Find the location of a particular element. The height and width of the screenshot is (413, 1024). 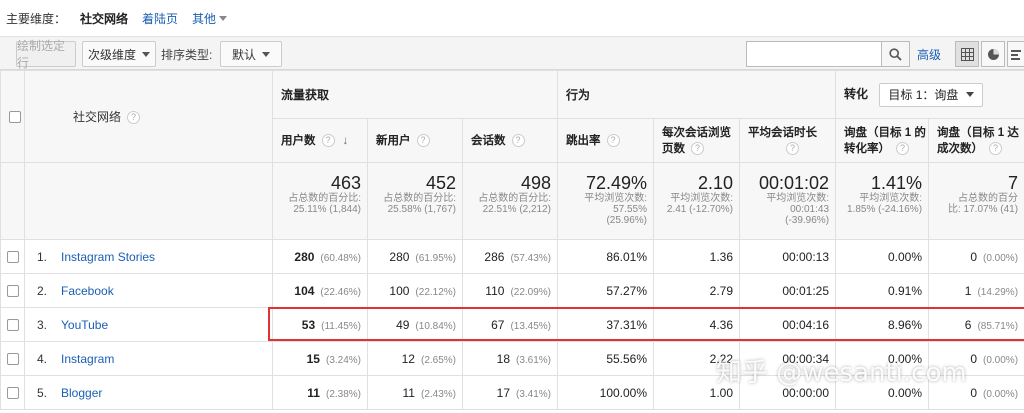

pie-view-button is located at coordinates (993, 54).